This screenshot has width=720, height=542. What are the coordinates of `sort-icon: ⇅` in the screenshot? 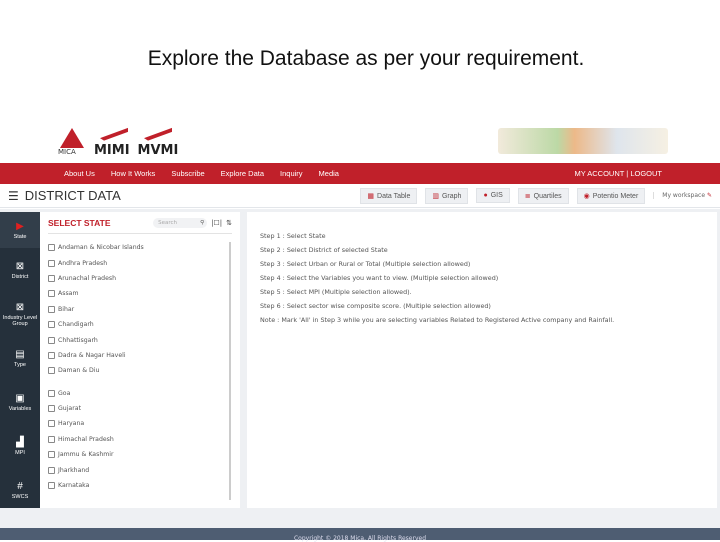 It's located at (229, 223).